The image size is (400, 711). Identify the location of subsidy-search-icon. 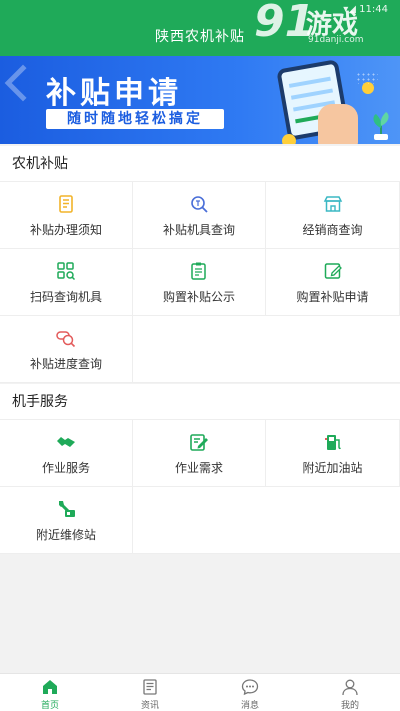
(199, 204).